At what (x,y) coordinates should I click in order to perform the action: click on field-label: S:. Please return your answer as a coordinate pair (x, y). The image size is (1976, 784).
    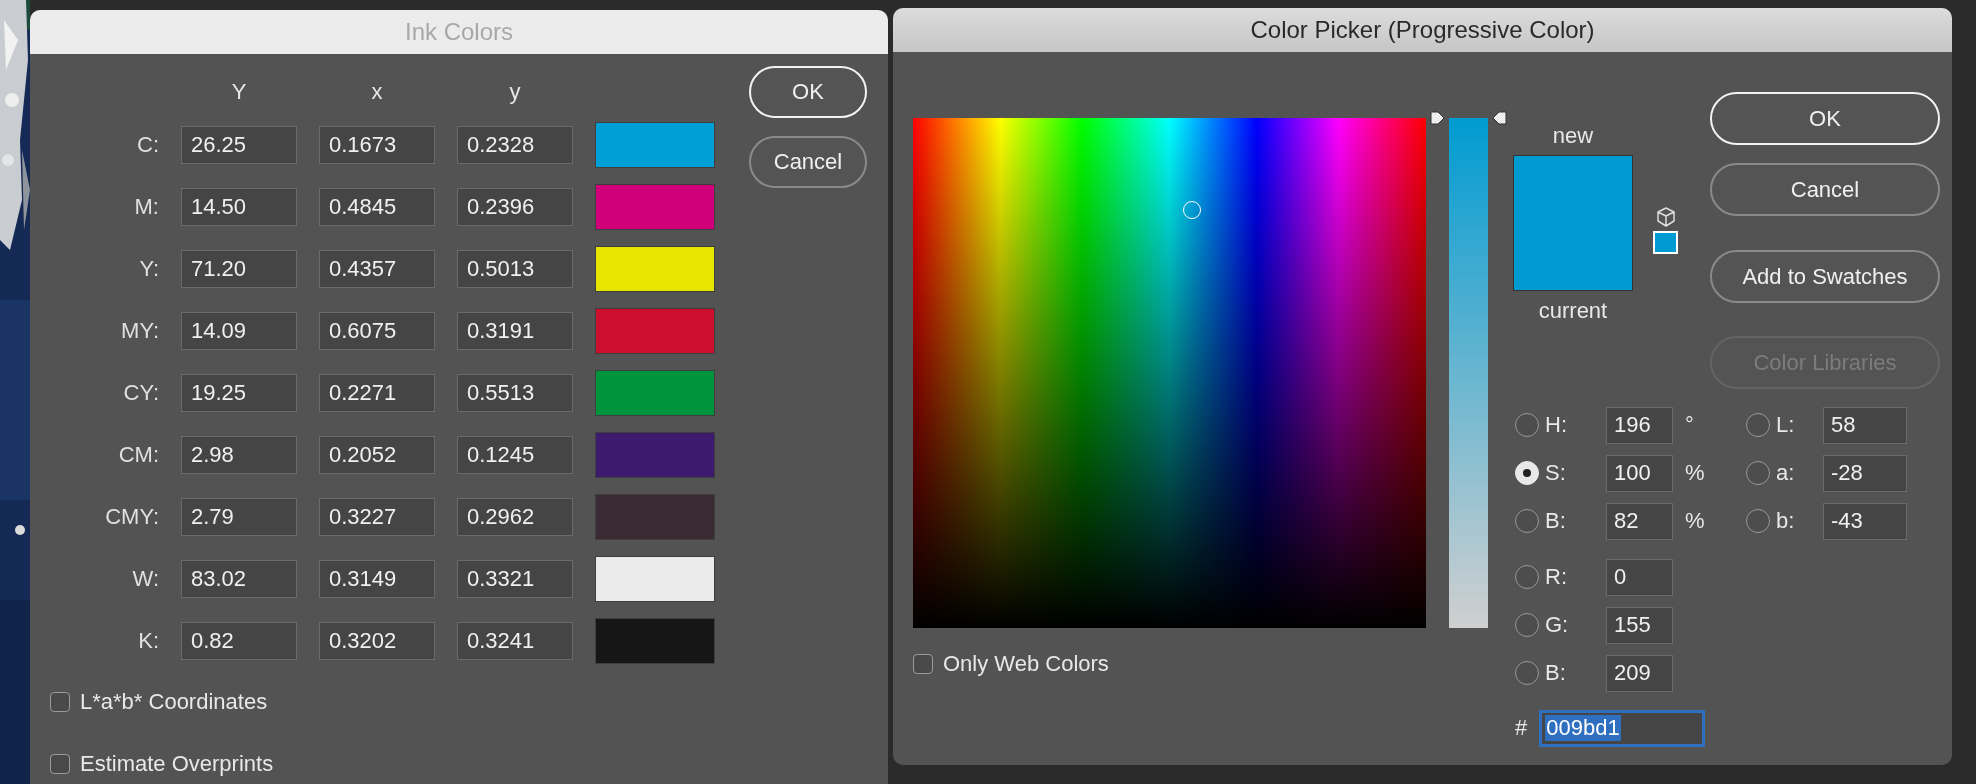
    Looking at the image, I should click on (1556, 473).